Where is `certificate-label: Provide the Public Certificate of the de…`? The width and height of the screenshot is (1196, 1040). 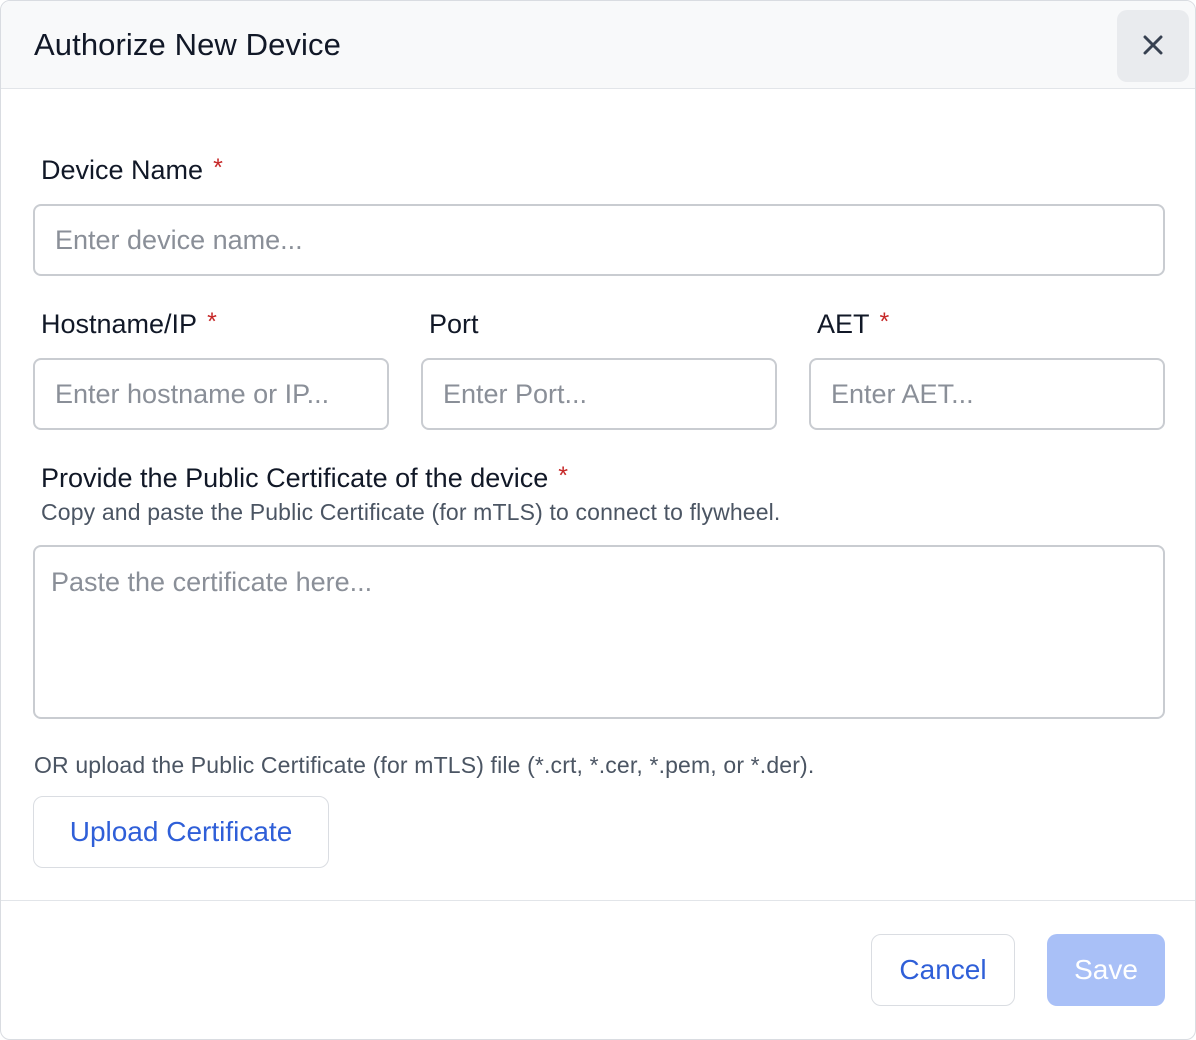
certificate-label: Provide the Public Certificate of the de… is located at coordinates (304, 478).